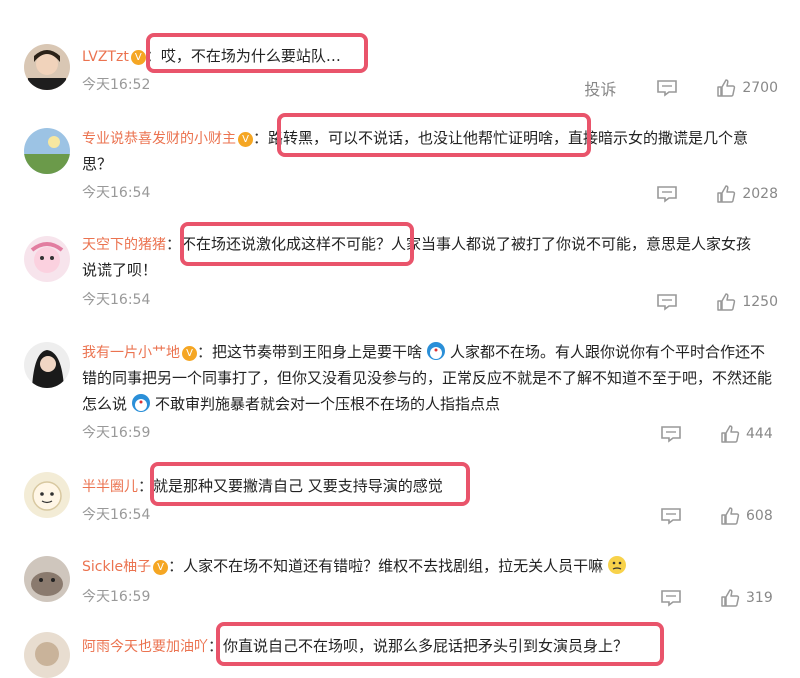  Describe the element at coordinates (418, 138) in the screenshot. I see `comment-text-highlighted: 路转黑，可以不说话，也没让他帮忙证明啥，` at that location.